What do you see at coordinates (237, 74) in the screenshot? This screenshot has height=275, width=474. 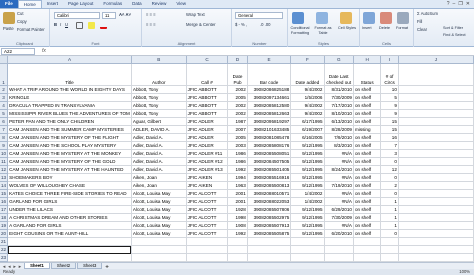 I see `cell: Date Pub` at bounding box center [237, 74].